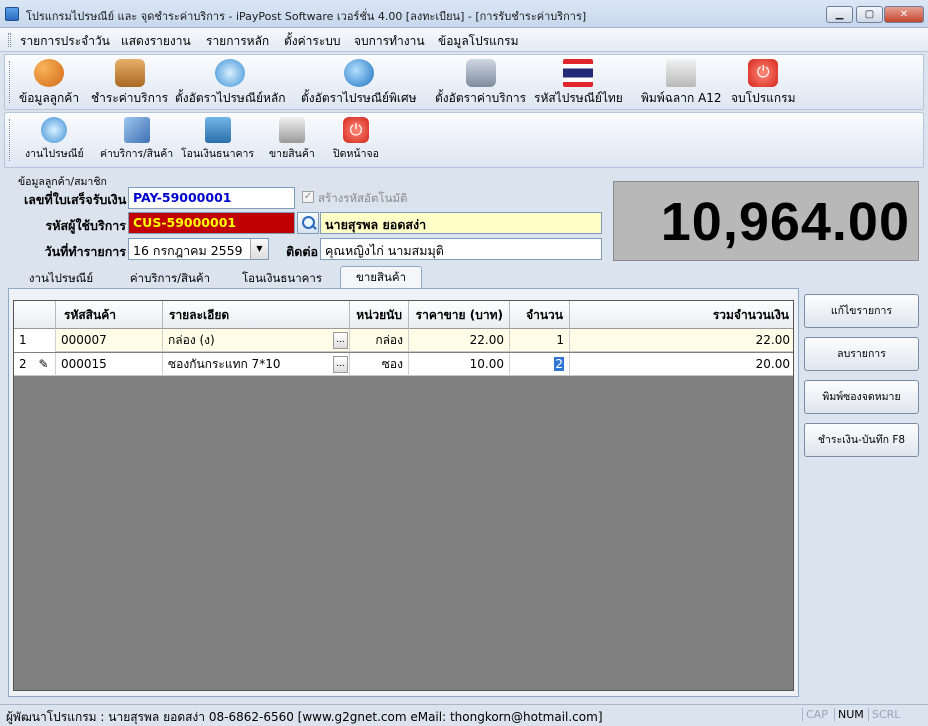 This screenshot has width=928, height=726. I want to click on num-indicator: NUM, so click(850, 714).